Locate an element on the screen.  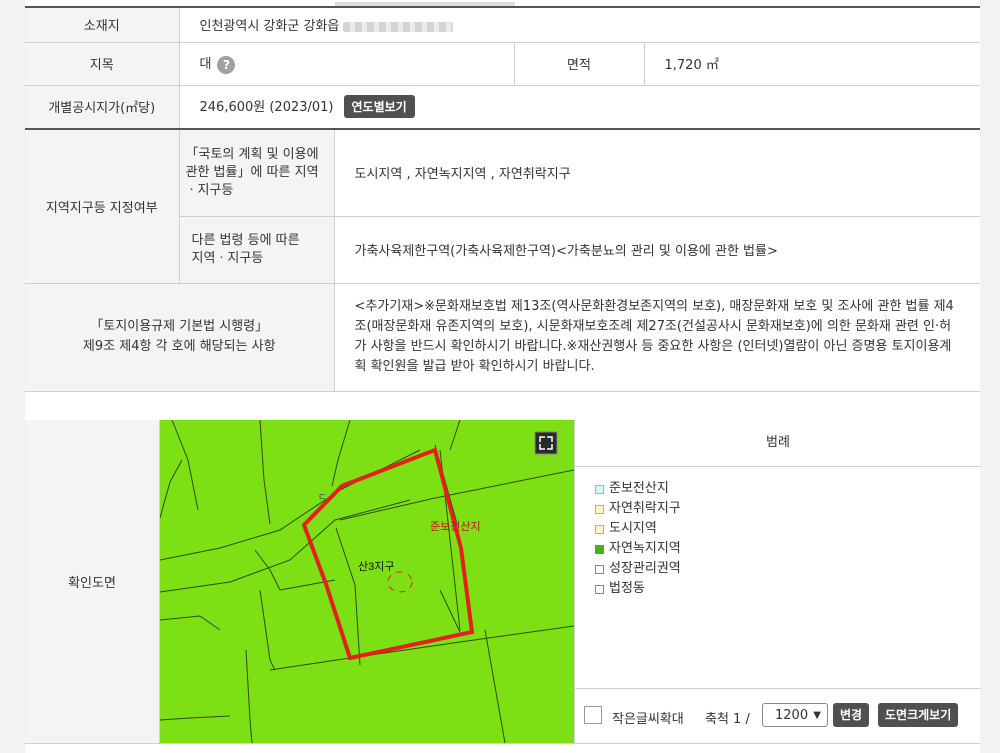
landcat-label: 지목 is located at coordinates (102, 64).